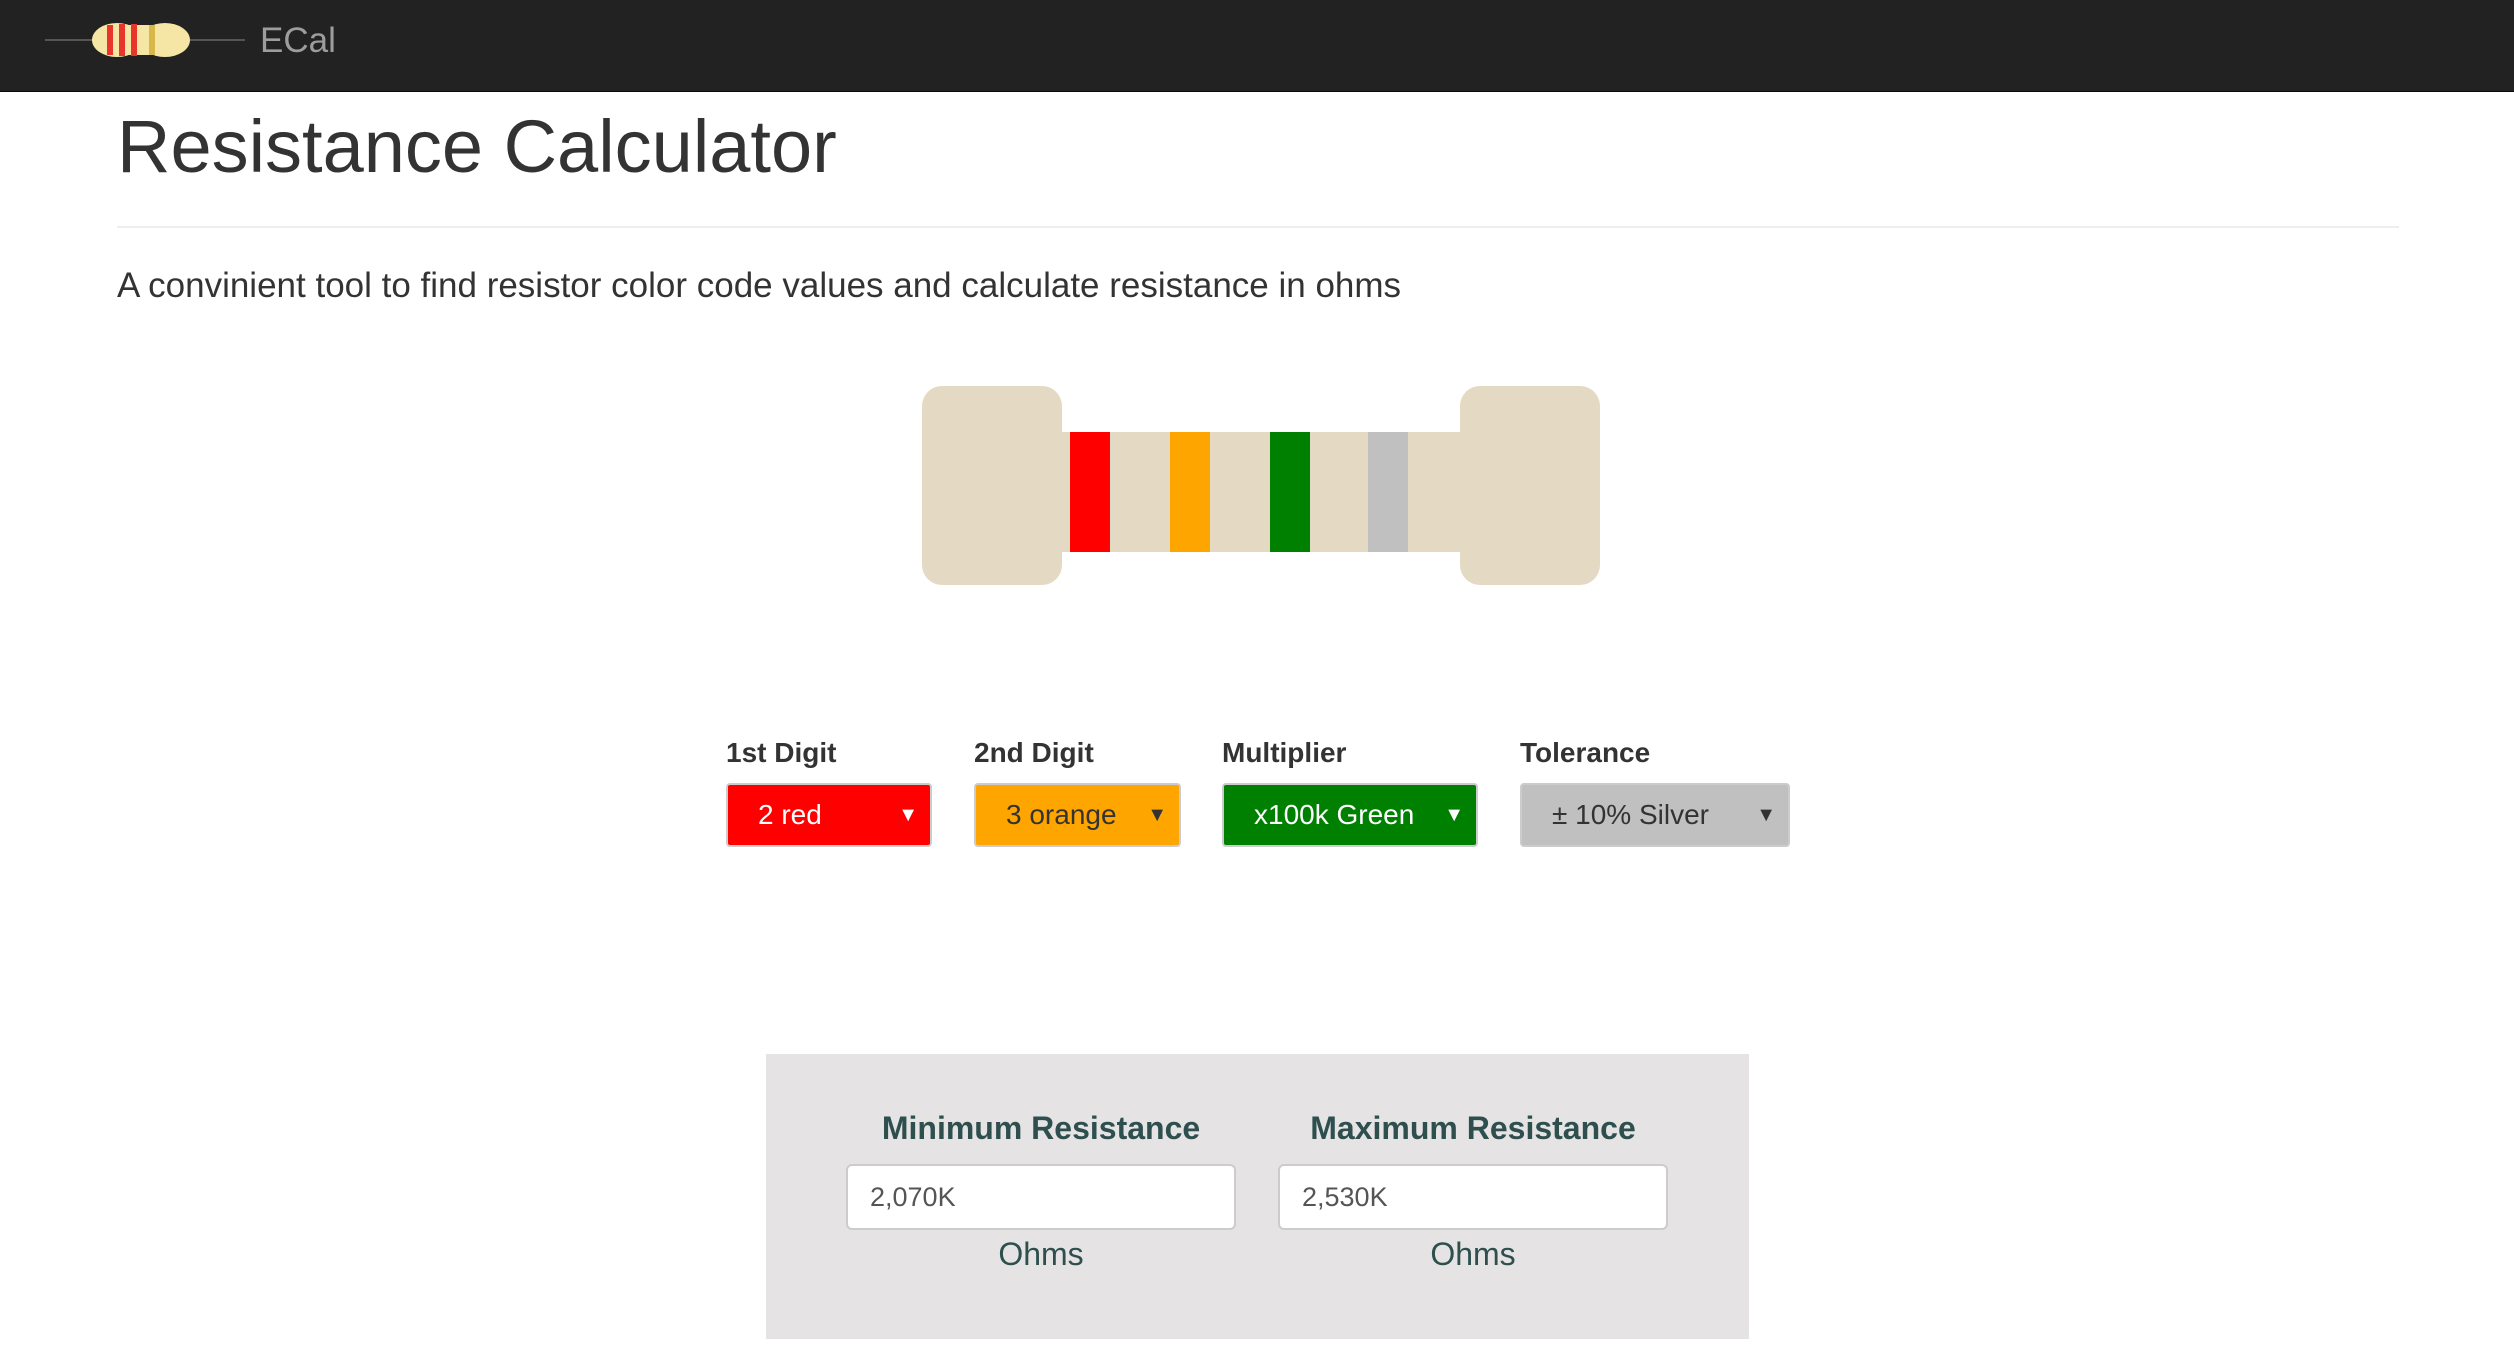  I want to click on page-title: Resistance Calculator, so click(477, 146).